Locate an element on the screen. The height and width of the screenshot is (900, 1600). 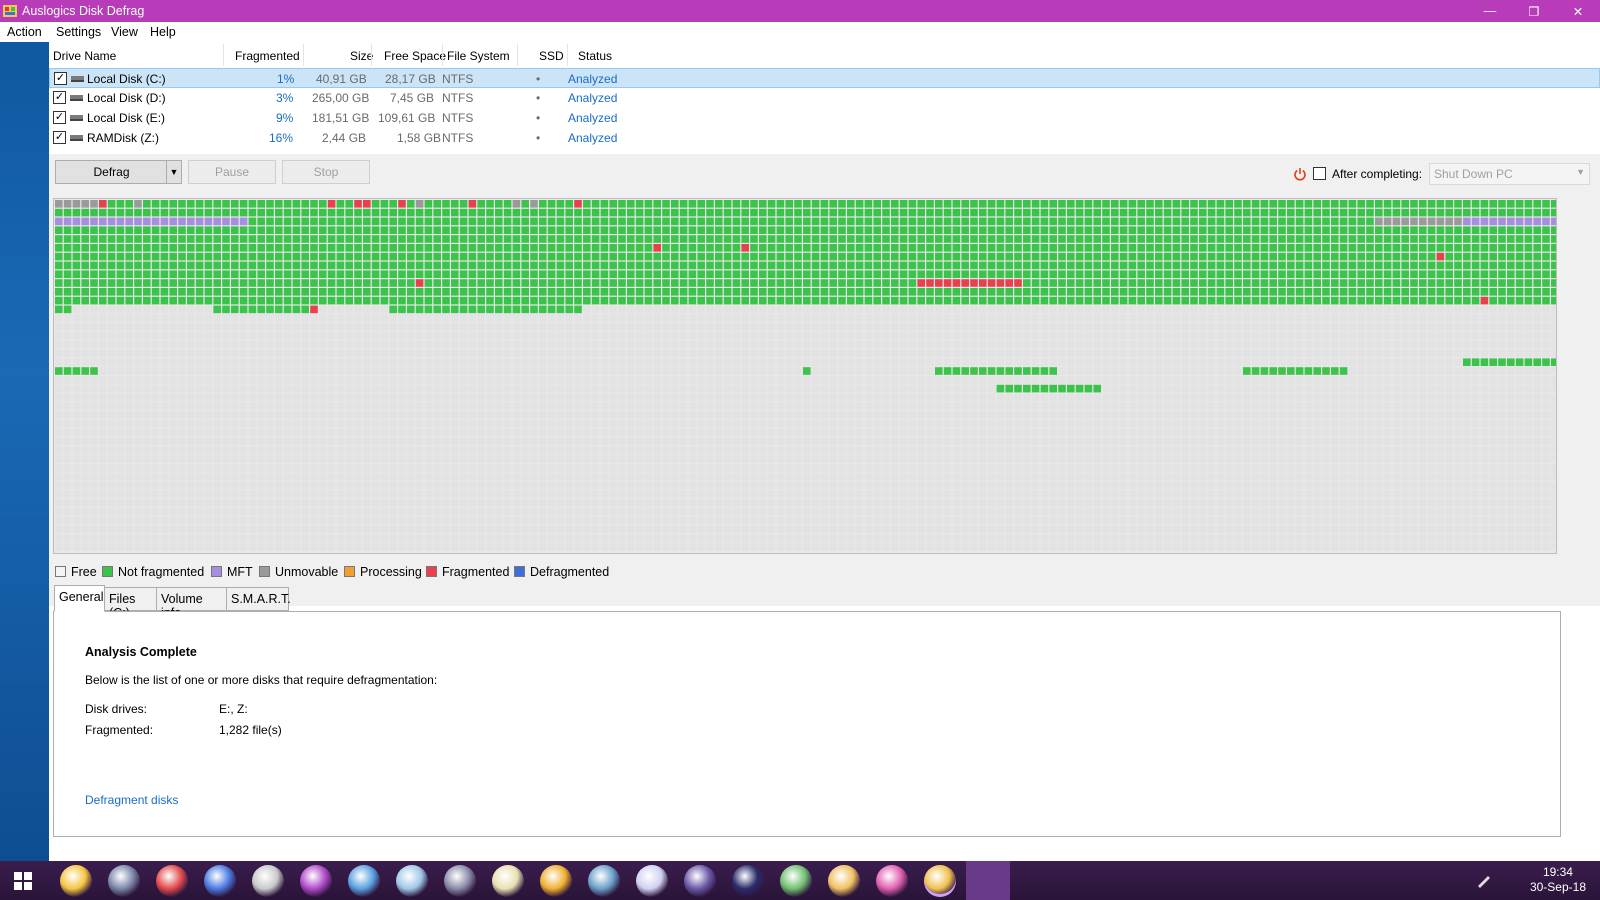
col-free-space: Free Space is located at coordinates (415, 56).